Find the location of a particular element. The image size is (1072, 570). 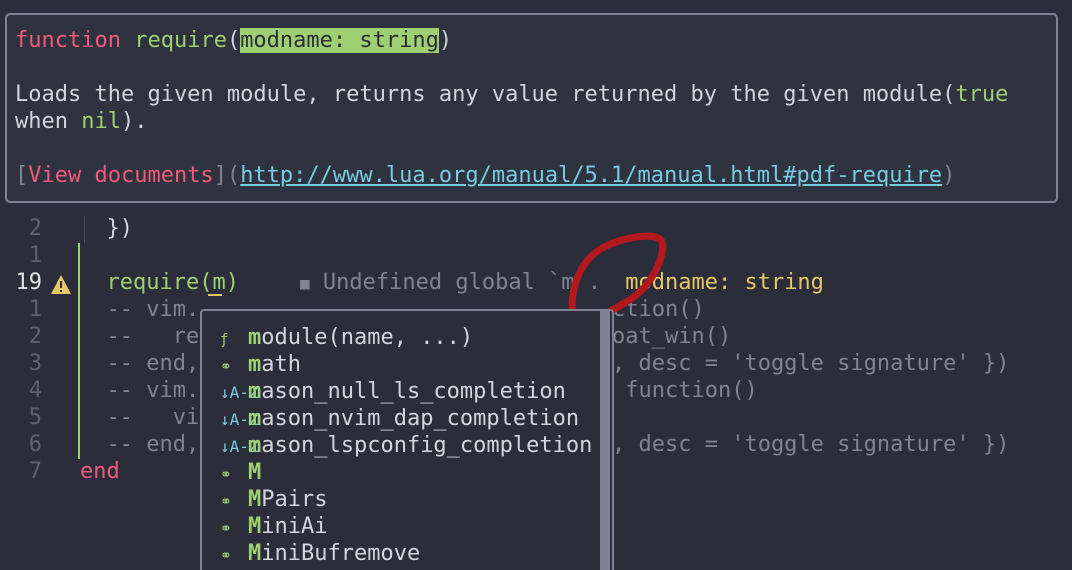

line-number: 7 is located at coordinates (35, 471).